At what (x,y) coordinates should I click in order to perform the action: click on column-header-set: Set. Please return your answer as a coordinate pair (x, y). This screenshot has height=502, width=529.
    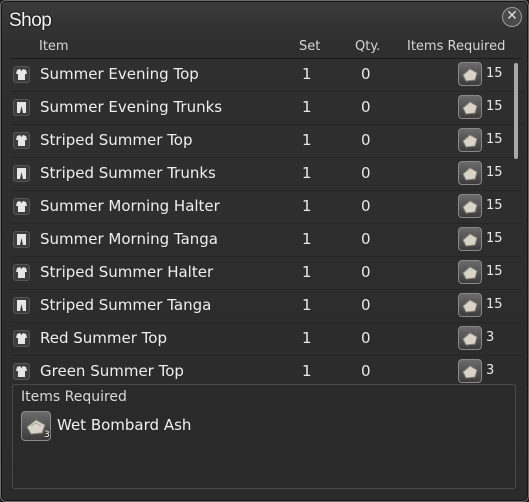
    Looking at the image, I should click on (310, 46).